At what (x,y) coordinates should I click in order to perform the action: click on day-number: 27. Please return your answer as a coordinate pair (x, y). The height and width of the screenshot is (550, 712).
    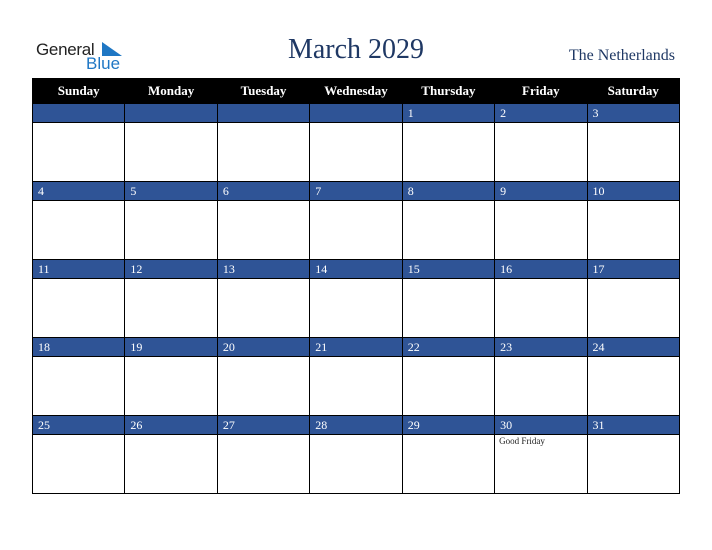
    Looking at the image, I should click on (263, 425).